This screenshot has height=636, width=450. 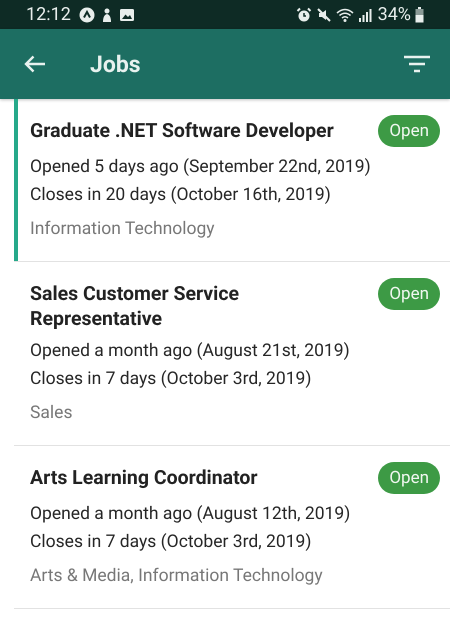 I want to click on battery-icon, so click(x=419, y=14).